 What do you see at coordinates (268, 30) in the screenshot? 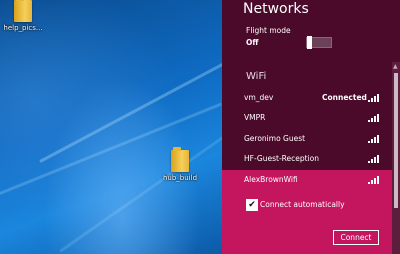
I see `flight-mode-label: Flight mode` at bounding box center [268, 30].